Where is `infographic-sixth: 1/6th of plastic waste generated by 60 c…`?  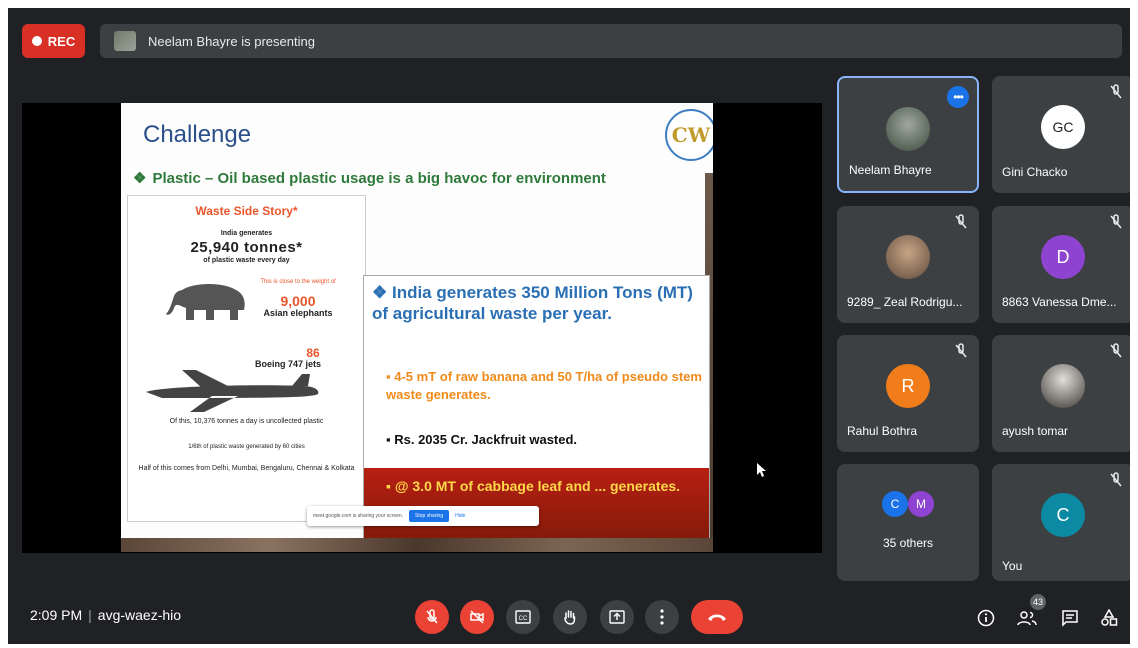
infographic-sixth: 1/6th of plastic waste generated by 60 c… is located at coordinates (246, 447).